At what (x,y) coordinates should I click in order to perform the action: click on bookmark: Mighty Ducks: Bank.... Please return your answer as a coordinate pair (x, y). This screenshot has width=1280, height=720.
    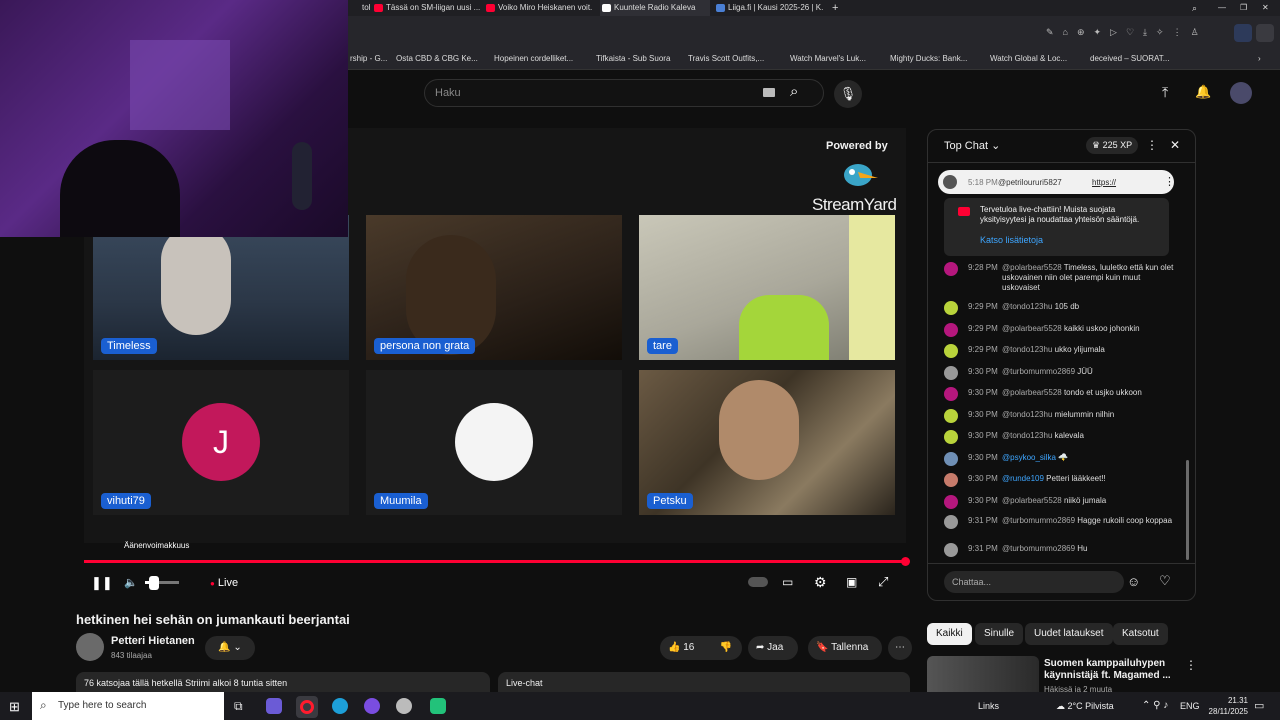
    Looking at the image, I should click on (928, 58).